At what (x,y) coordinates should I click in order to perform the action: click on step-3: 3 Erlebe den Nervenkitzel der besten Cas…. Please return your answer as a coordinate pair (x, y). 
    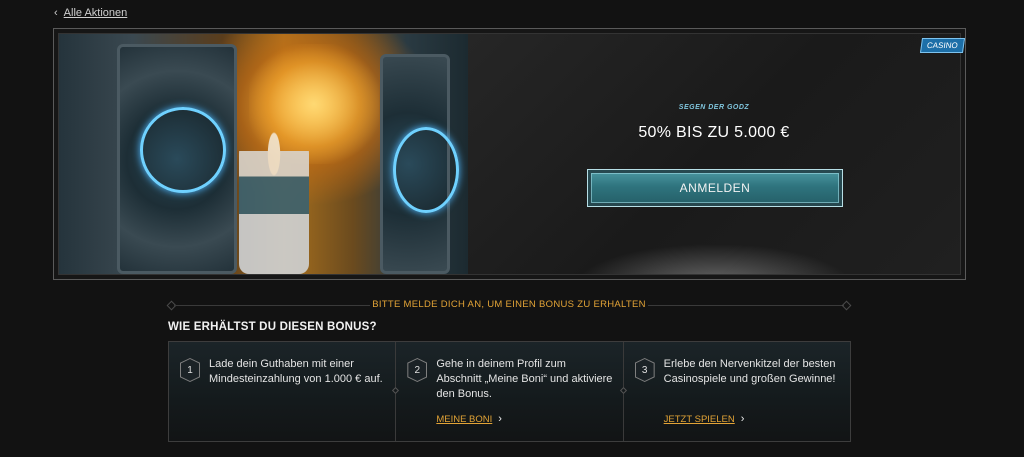
    Looking at the image, I should click on (734, 391).